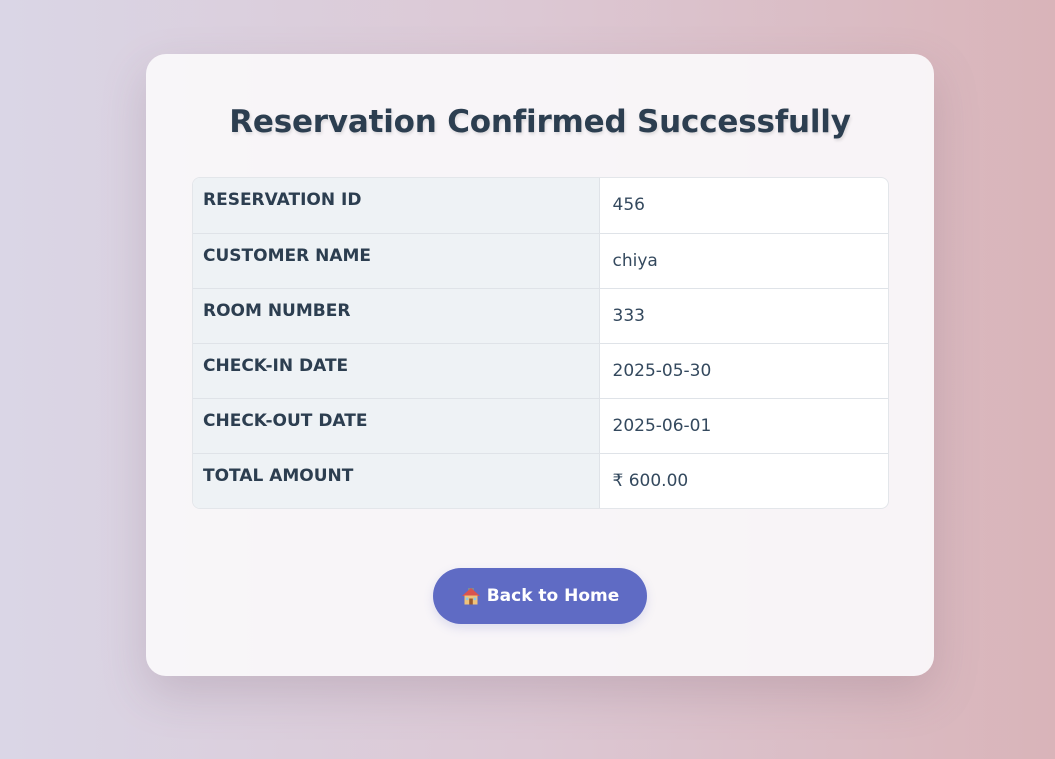 The image size is (1055, 759). Describe the element at coordinates (743, 425) in the screenshot. I see `check-out-date-value: 2025-06-01` at that location.